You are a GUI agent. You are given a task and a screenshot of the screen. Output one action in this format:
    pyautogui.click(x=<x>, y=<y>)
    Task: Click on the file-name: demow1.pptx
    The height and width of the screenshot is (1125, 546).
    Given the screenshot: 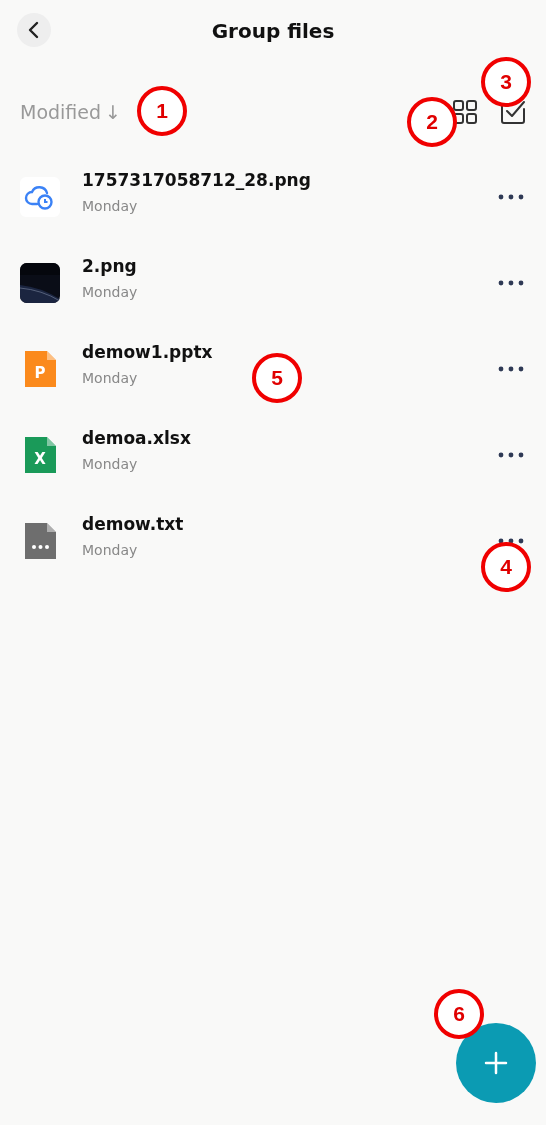 What is the action you would take?
    pyautogui.click(x=147, y=352)
    